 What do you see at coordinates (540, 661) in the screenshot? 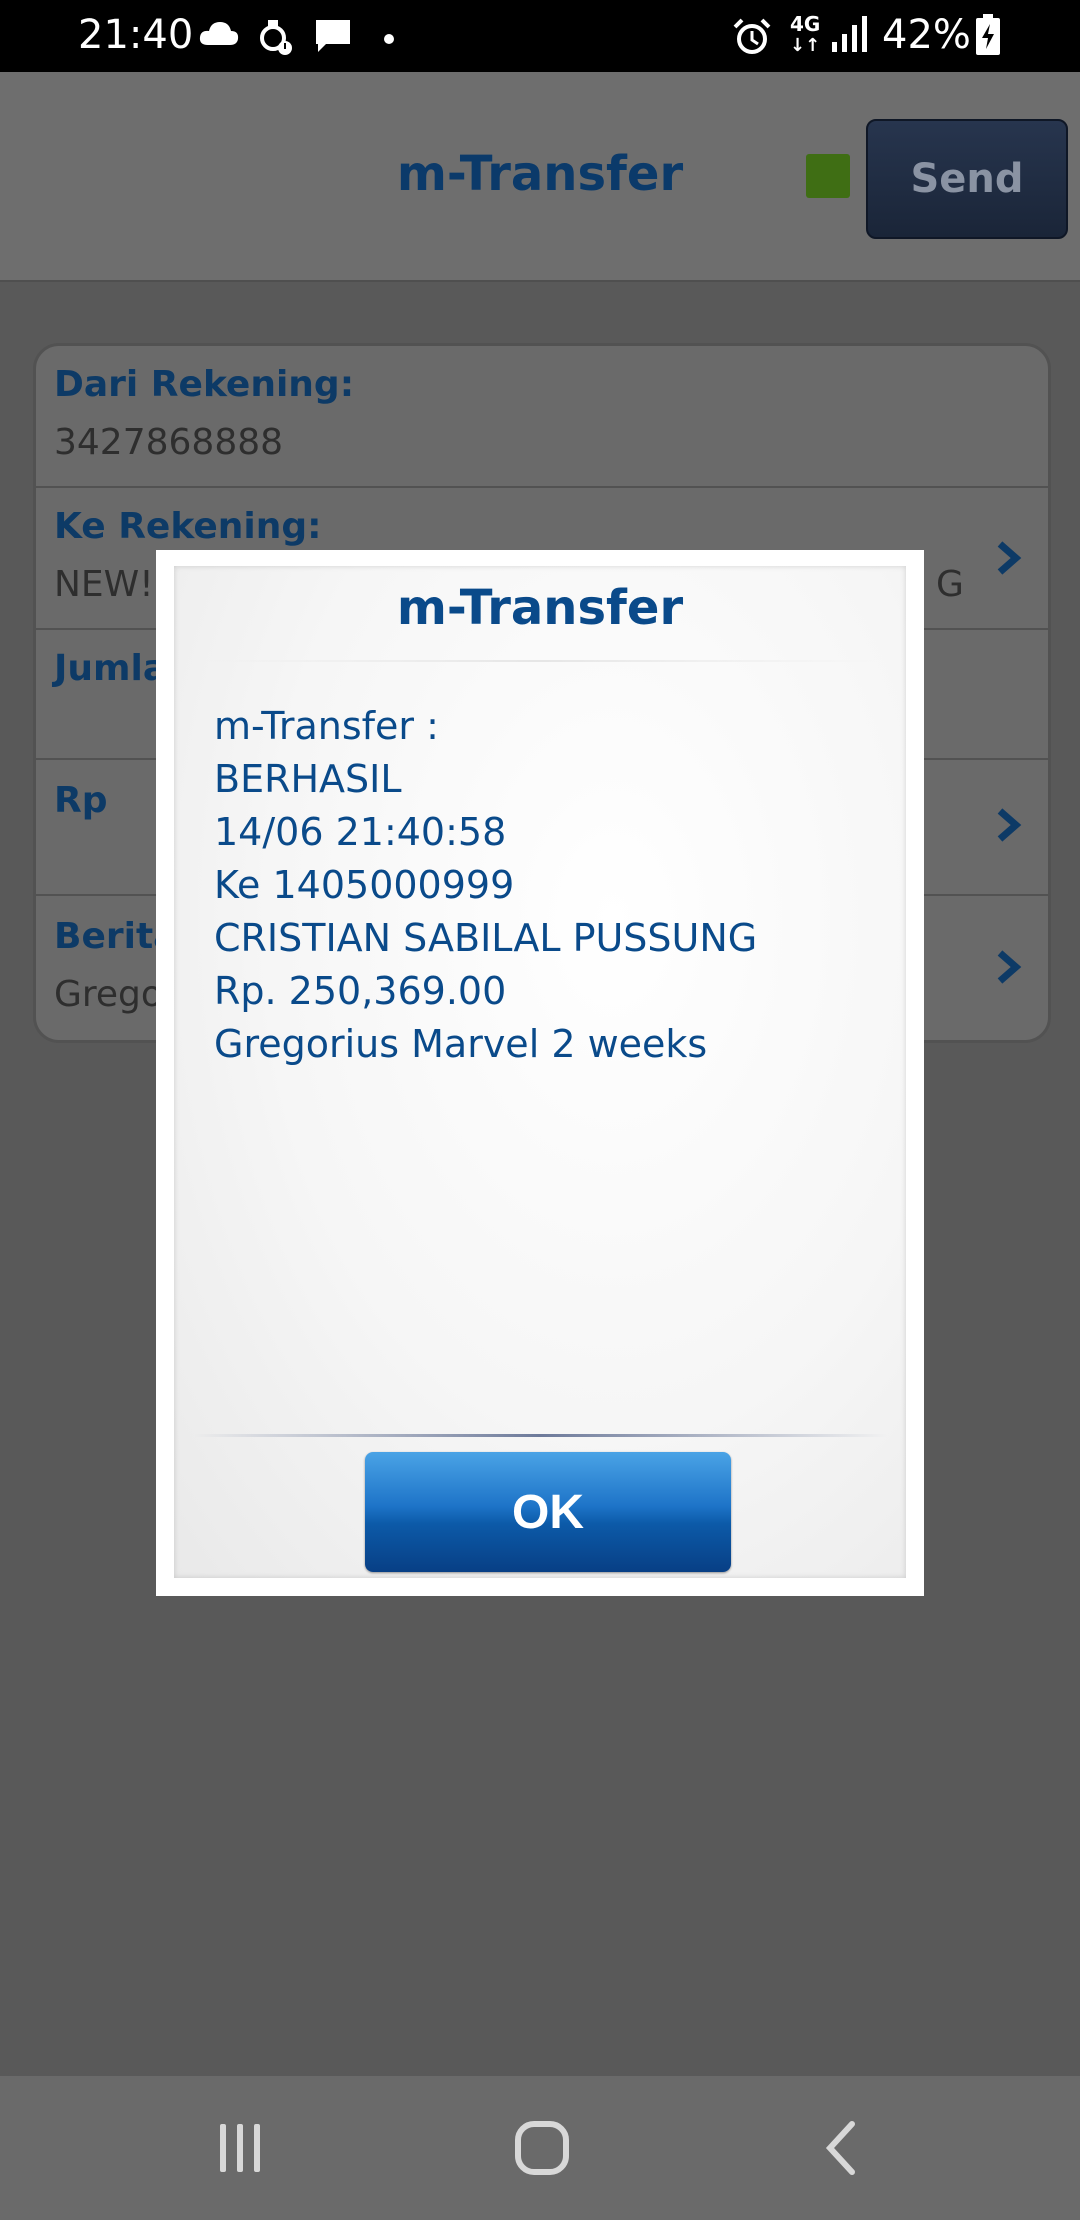
I see `title-divider` at bounding box center [540, 661].